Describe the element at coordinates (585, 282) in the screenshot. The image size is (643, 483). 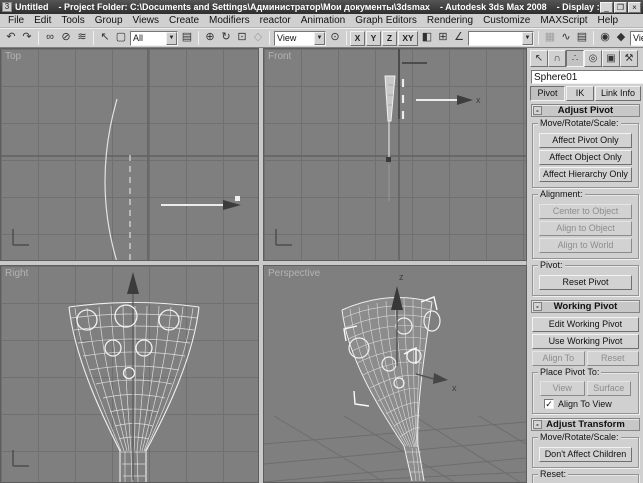
I see `reset-pivot-button: Reset Pivot` at that location.